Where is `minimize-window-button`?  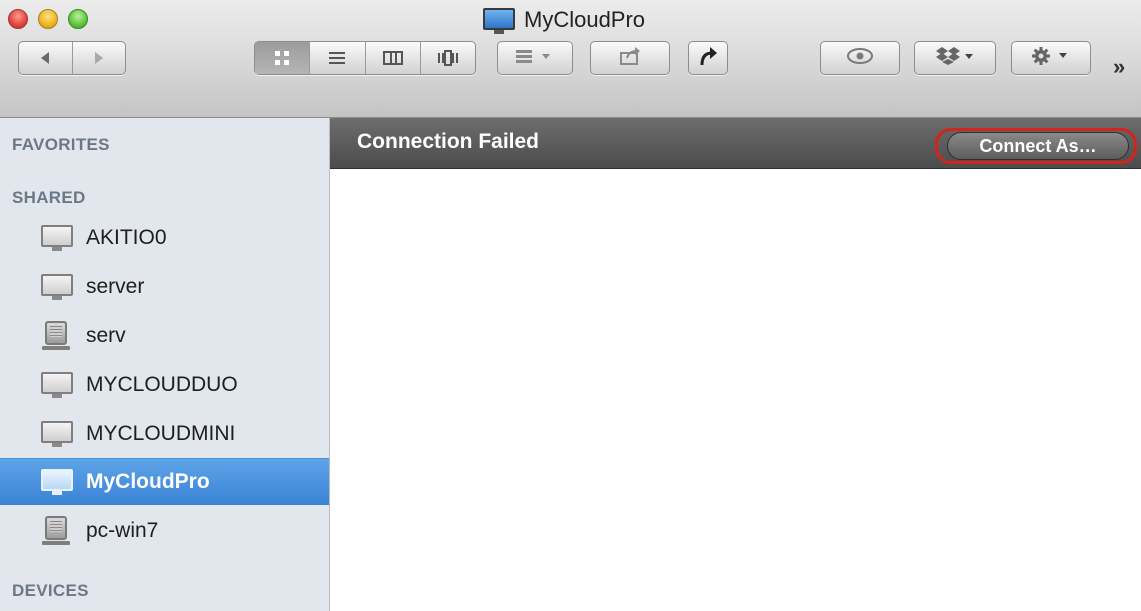
minimize-window-button is located at coordinates (48, 19).